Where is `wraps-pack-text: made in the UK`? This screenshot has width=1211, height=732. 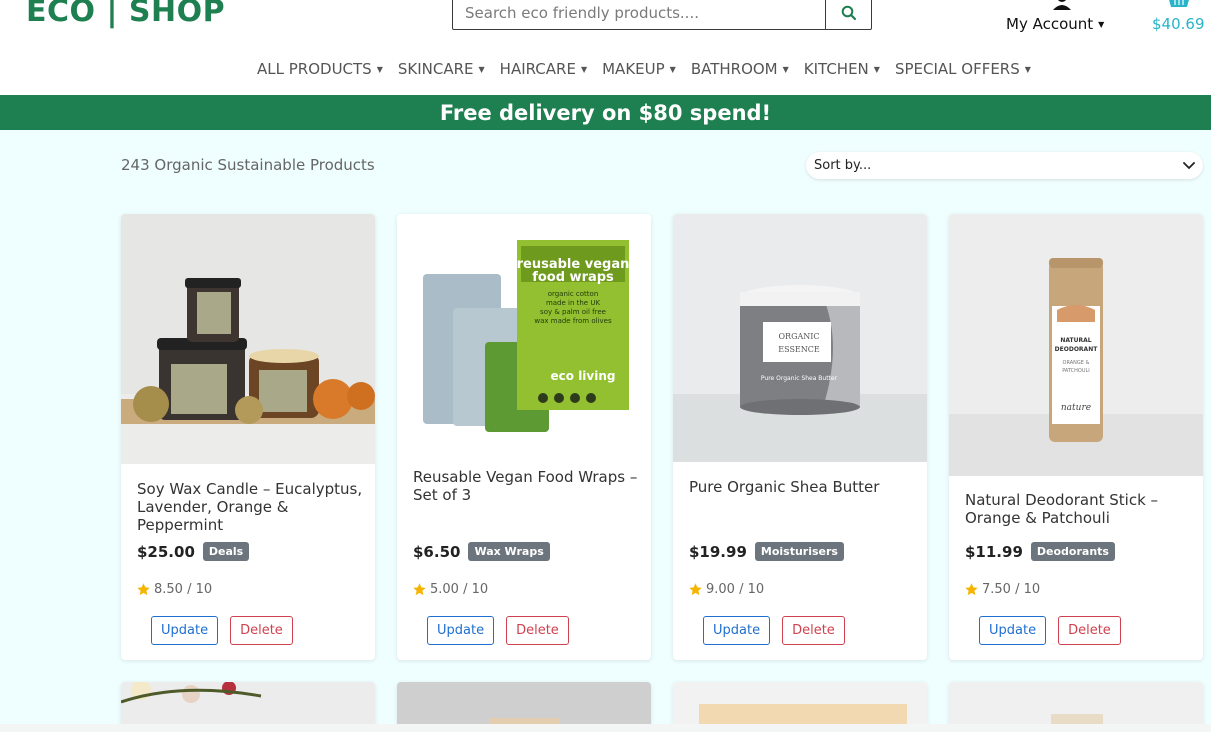
wraps-pack-text: made in the UK is located at coordinates (573, 303).